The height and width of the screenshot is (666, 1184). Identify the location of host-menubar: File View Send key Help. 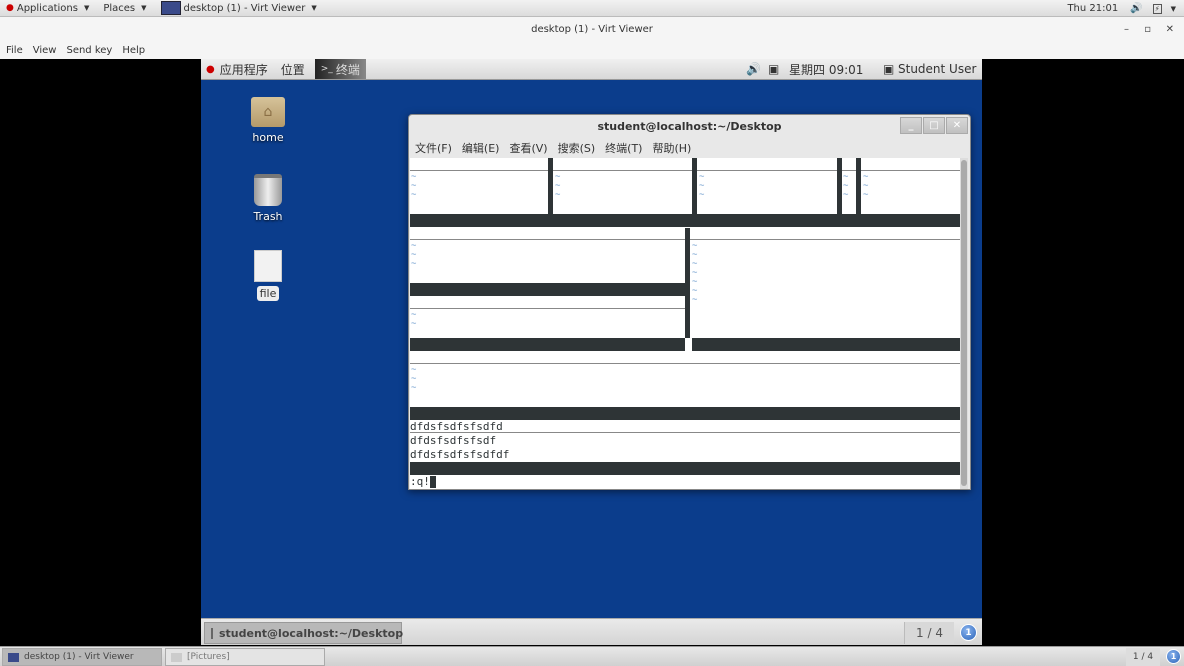
(592, 50).